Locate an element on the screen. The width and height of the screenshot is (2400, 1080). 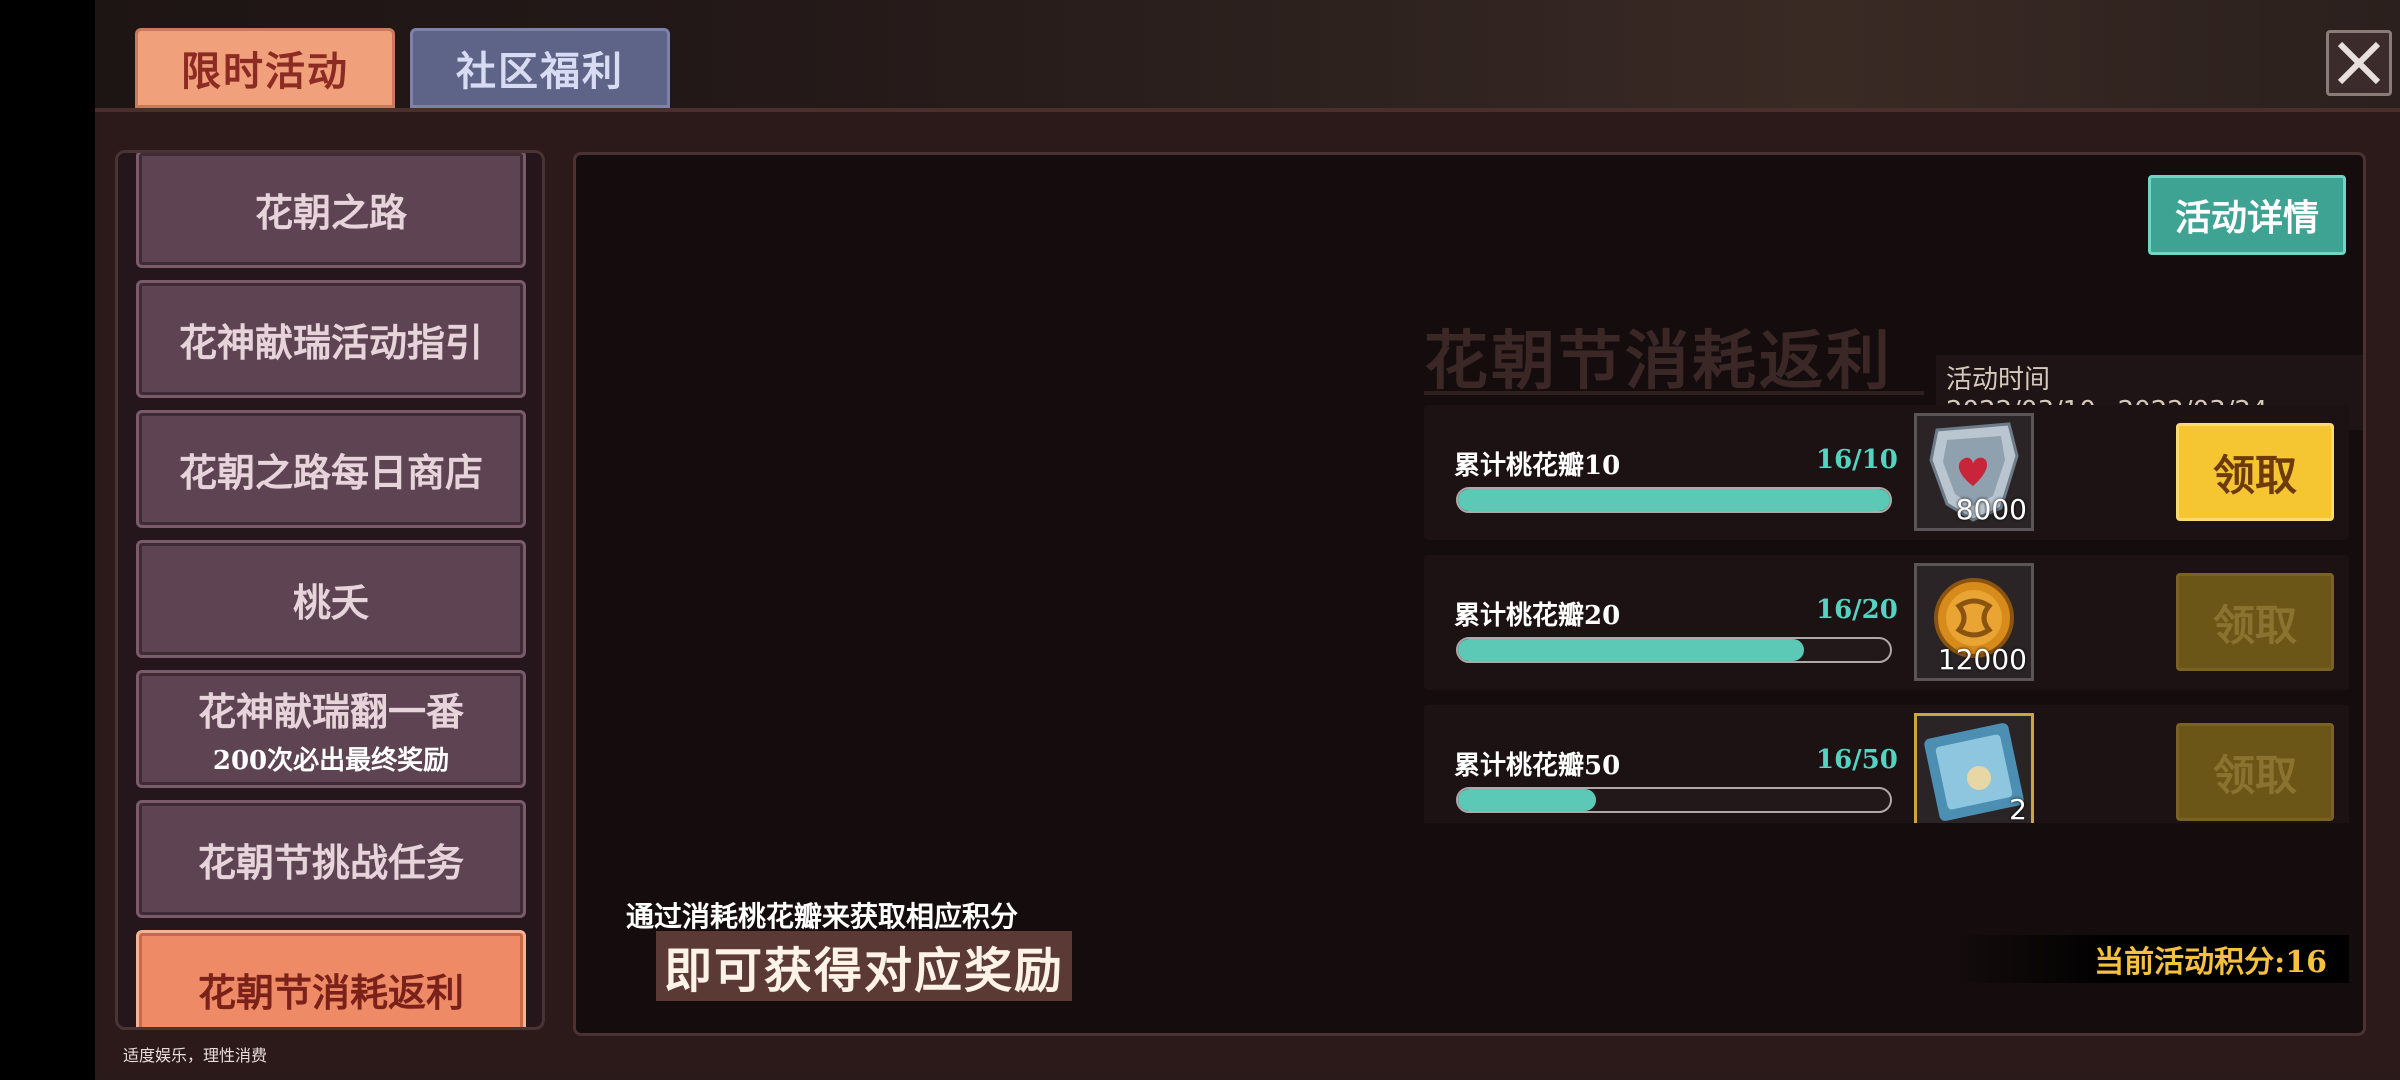
title-divider is located at coordinates (1674, 393).